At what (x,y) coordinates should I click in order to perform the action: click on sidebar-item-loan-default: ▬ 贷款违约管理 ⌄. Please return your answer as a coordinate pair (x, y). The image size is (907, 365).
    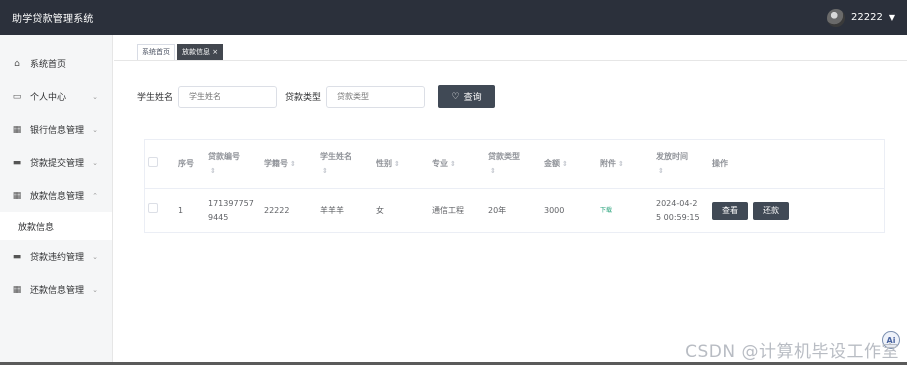
    Looking at the image, I should click on (56, 256).